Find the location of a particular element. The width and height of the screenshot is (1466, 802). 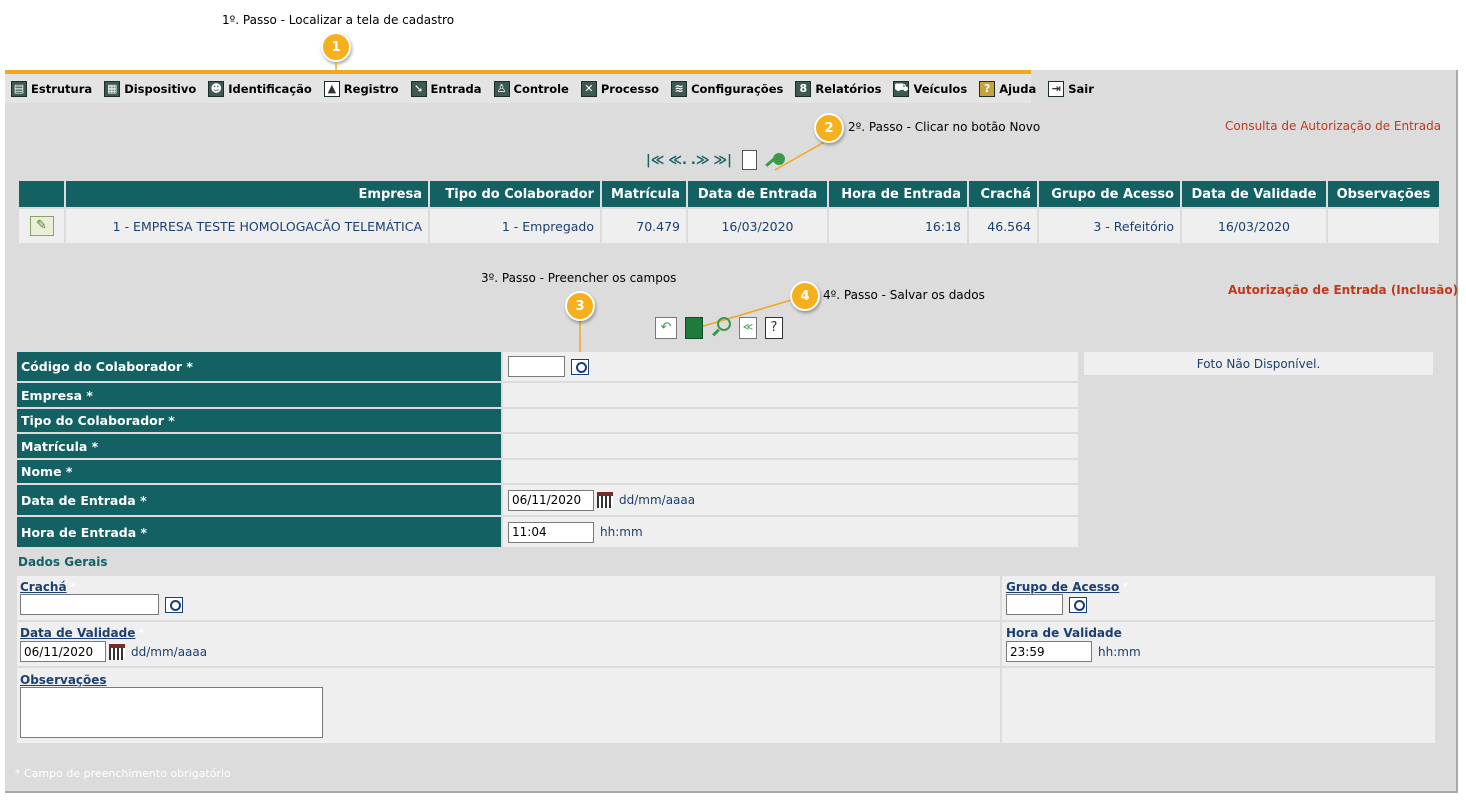

cell-cracha: 46.564 is located at coordinates (1003, 226).